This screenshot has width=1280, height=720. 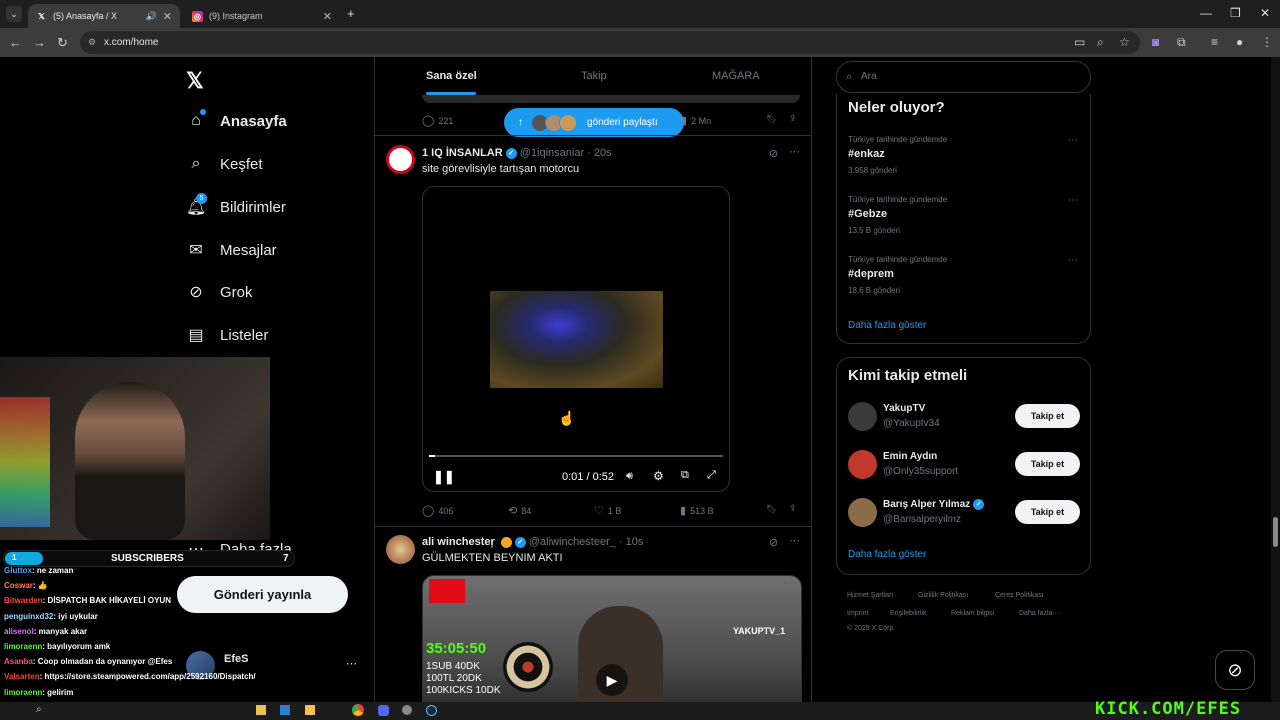 What do you see at coordinates (451, 76) in the screenshot?
I see `tab-for-you: Sana özel` at bounding box center [451, 76].